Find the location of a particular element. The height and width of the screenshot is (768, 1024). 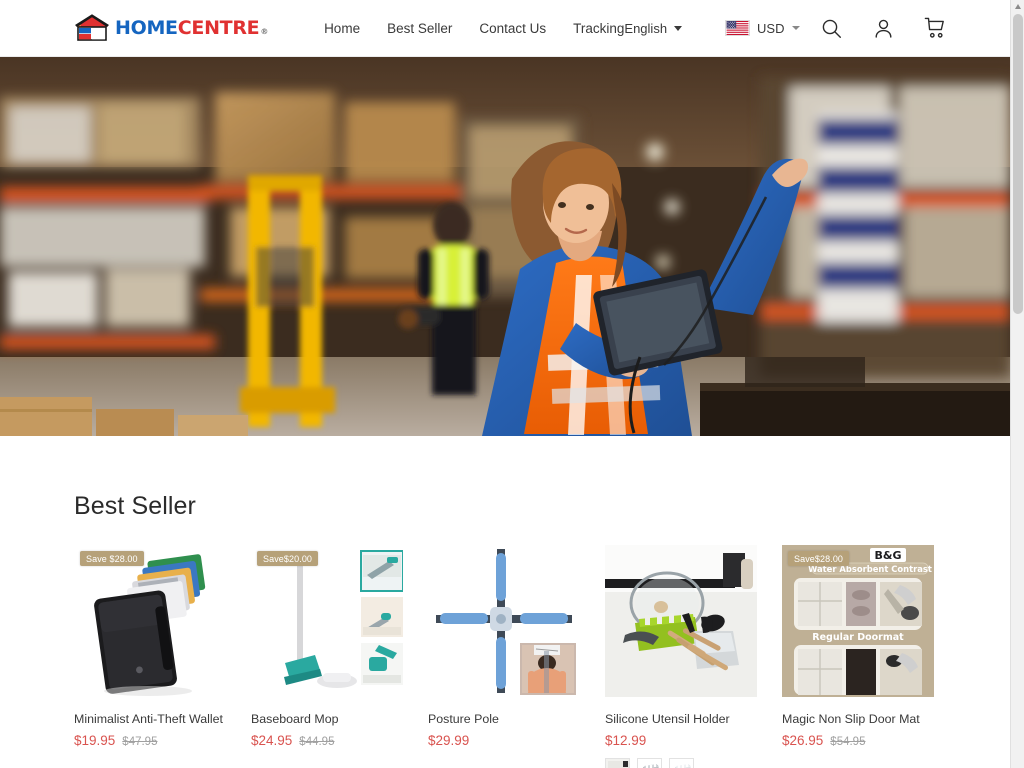

product-image: Save$20.00 is located at coordinates (327, 621).